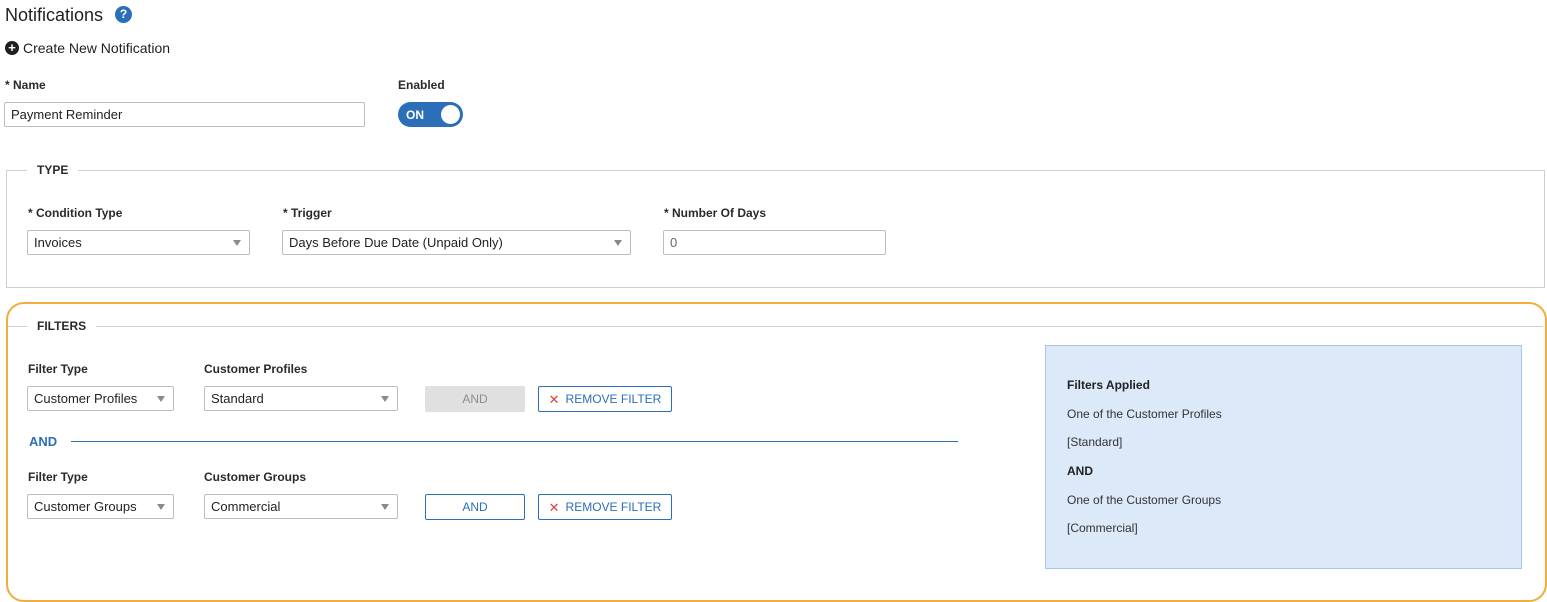 The image size is (1547, 602). Describe the element at coordinates (246, 506) in the screenshot. I see `customer-groups-value: Commercial` at that location.